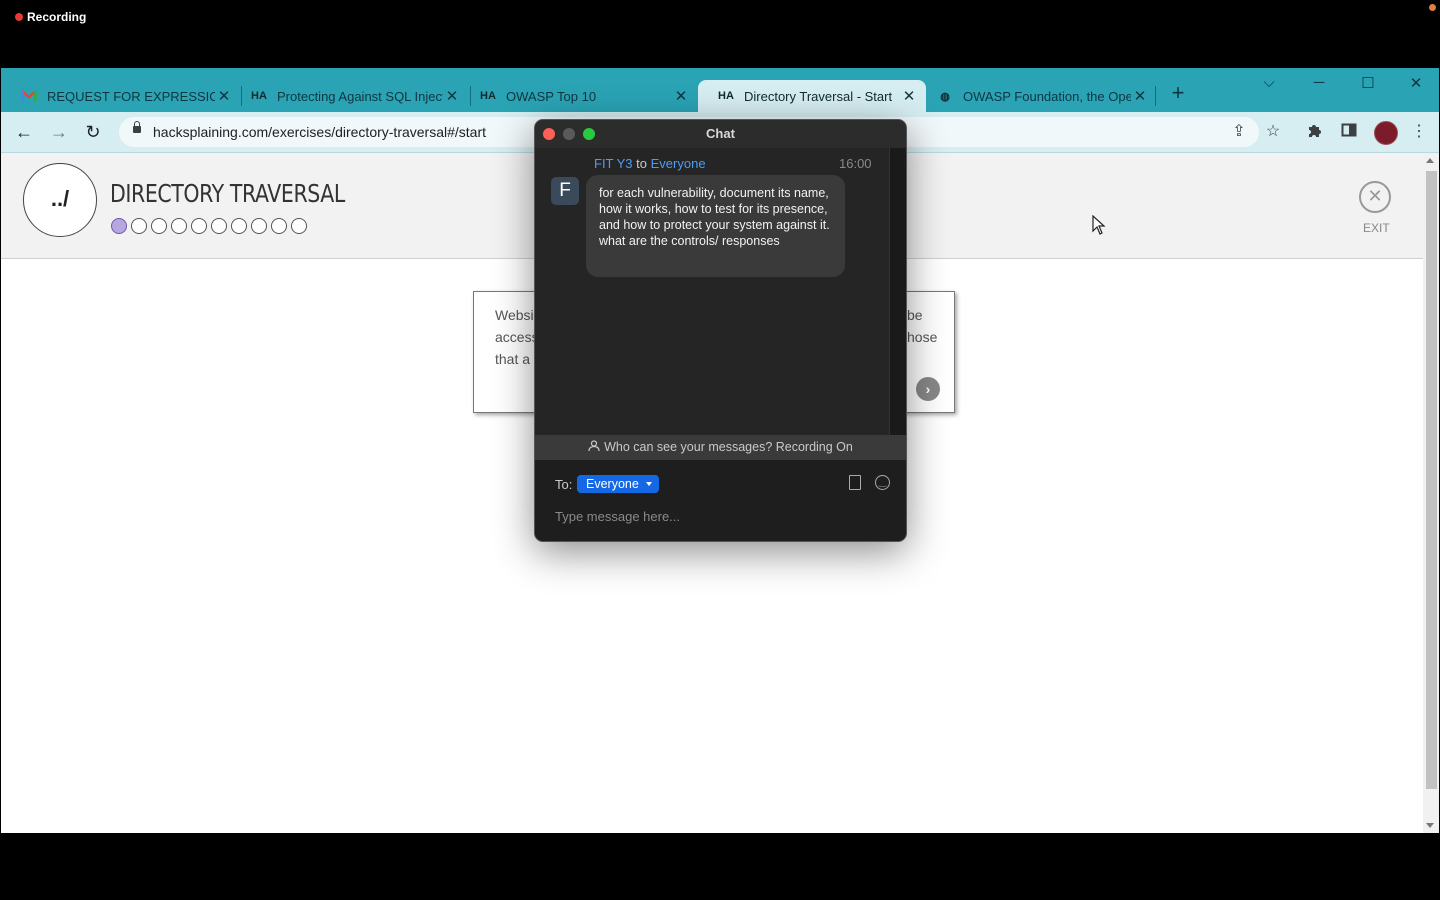 The width and height of the screenshot is (1440, 900). Describe the element at coordinates (1047, 96) in the screenshot. I see `tab-title: OWASP Foundation, the Open` at that location.